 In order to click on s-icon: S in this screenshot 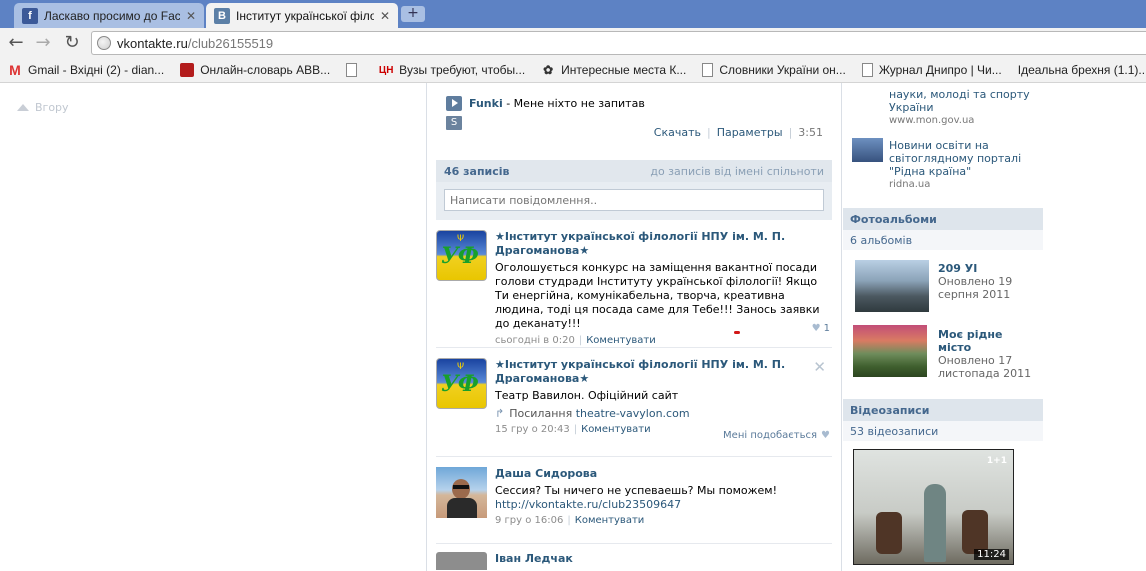, I will do `click(454, 123)`.